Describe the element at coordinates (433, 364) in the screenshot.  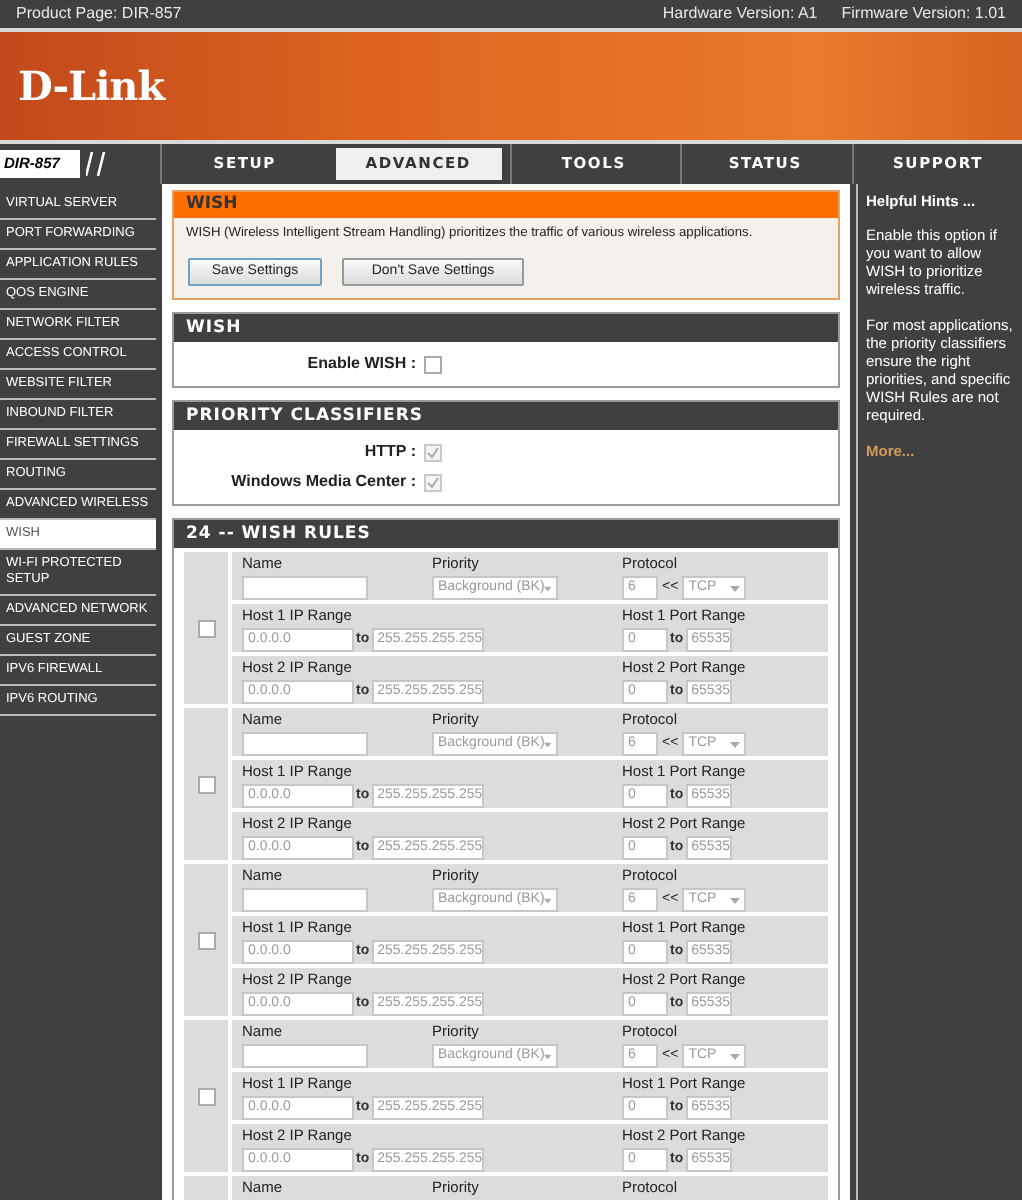
I see `checkbox` at that location.